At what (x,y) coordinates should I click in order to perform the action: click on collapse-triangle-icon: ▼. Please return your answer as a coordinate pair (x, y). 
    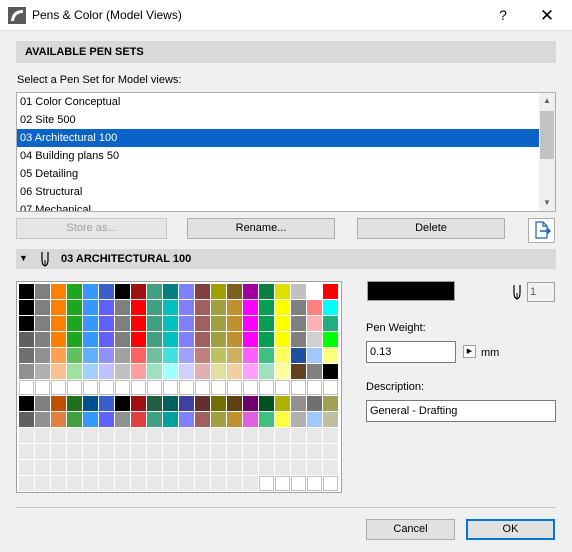
    Looking at the image, I should click on (23, 258).